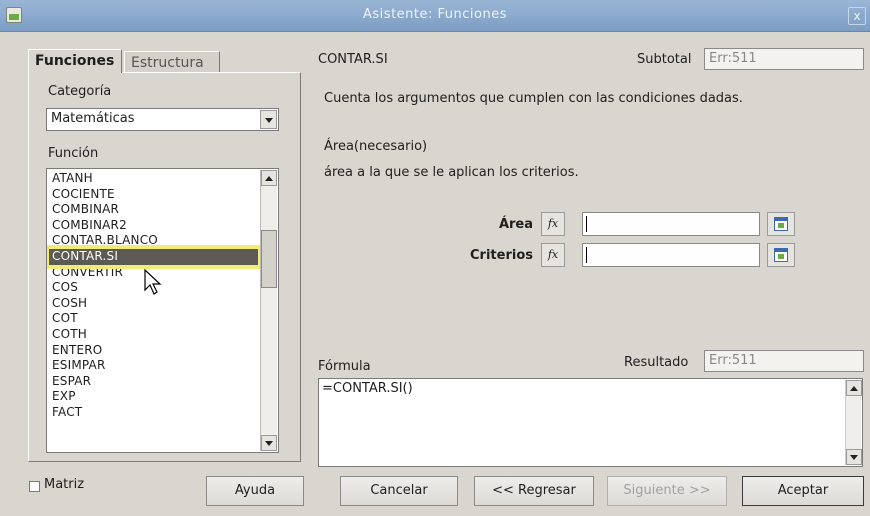 The height and width of the screenshot is (516, 870). Describe the element at coordinates (153, 226) in the screenshot. I see `list-item: COMBINAR2` at that location.